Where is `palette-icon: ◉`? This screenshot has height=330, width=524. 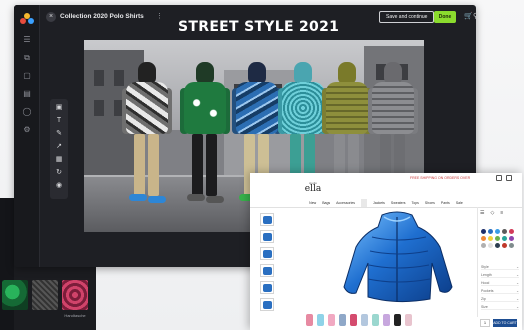 palette-icon: ◉ is located at coordinates (59, 186).